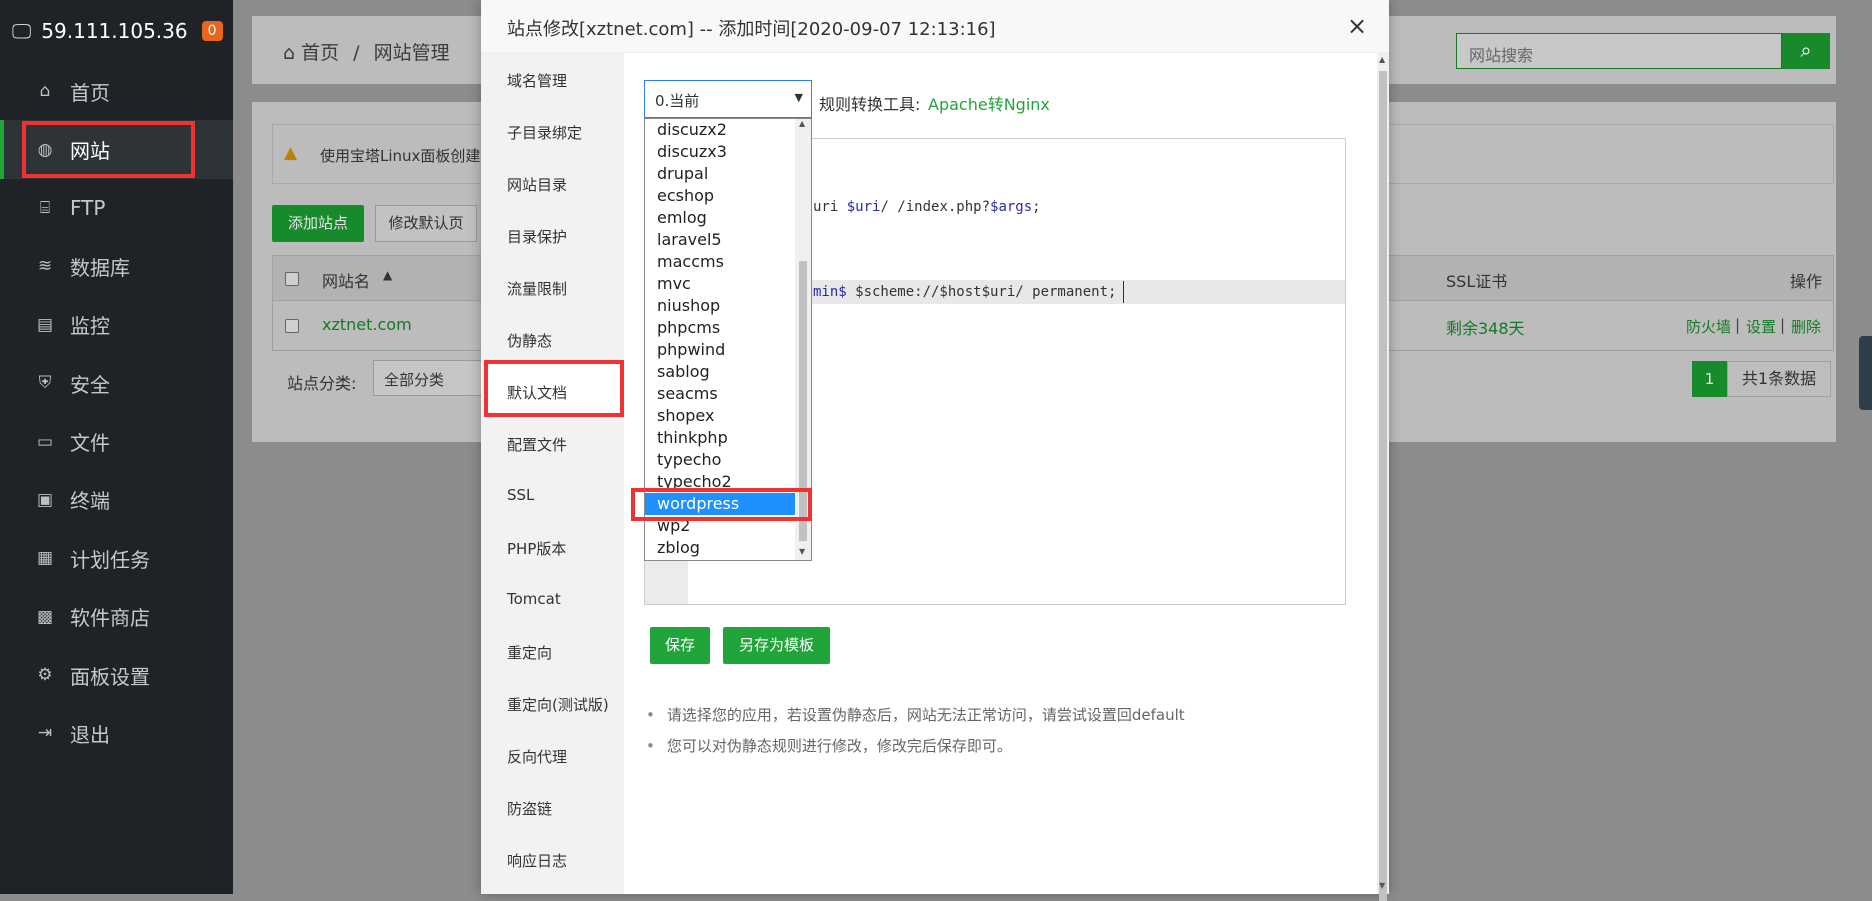 This screenshot has width=1872, height=901. Describe the element at coordinates (728, 174) in the screenshot. I see `dropdown-option: drupal` at that location.